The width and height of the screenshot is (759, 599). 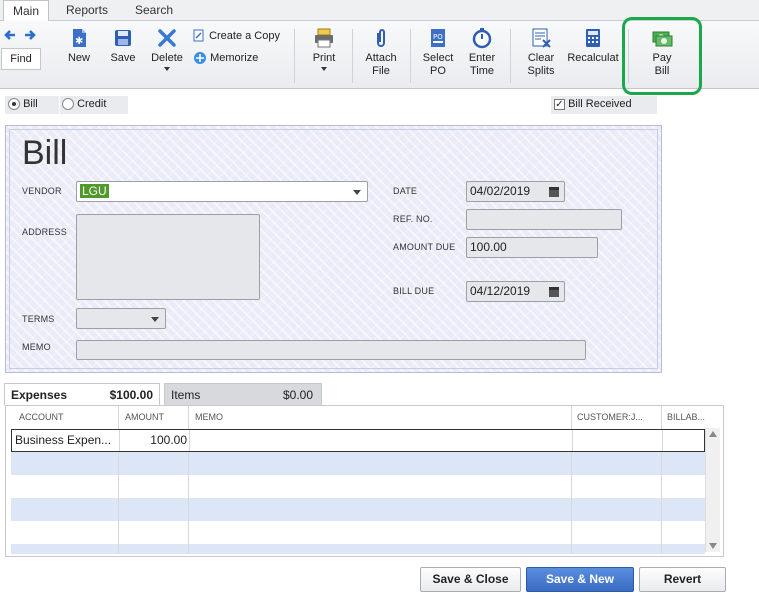 I want to click on tab-items: Items $0.00, so click(x=243, y=394).